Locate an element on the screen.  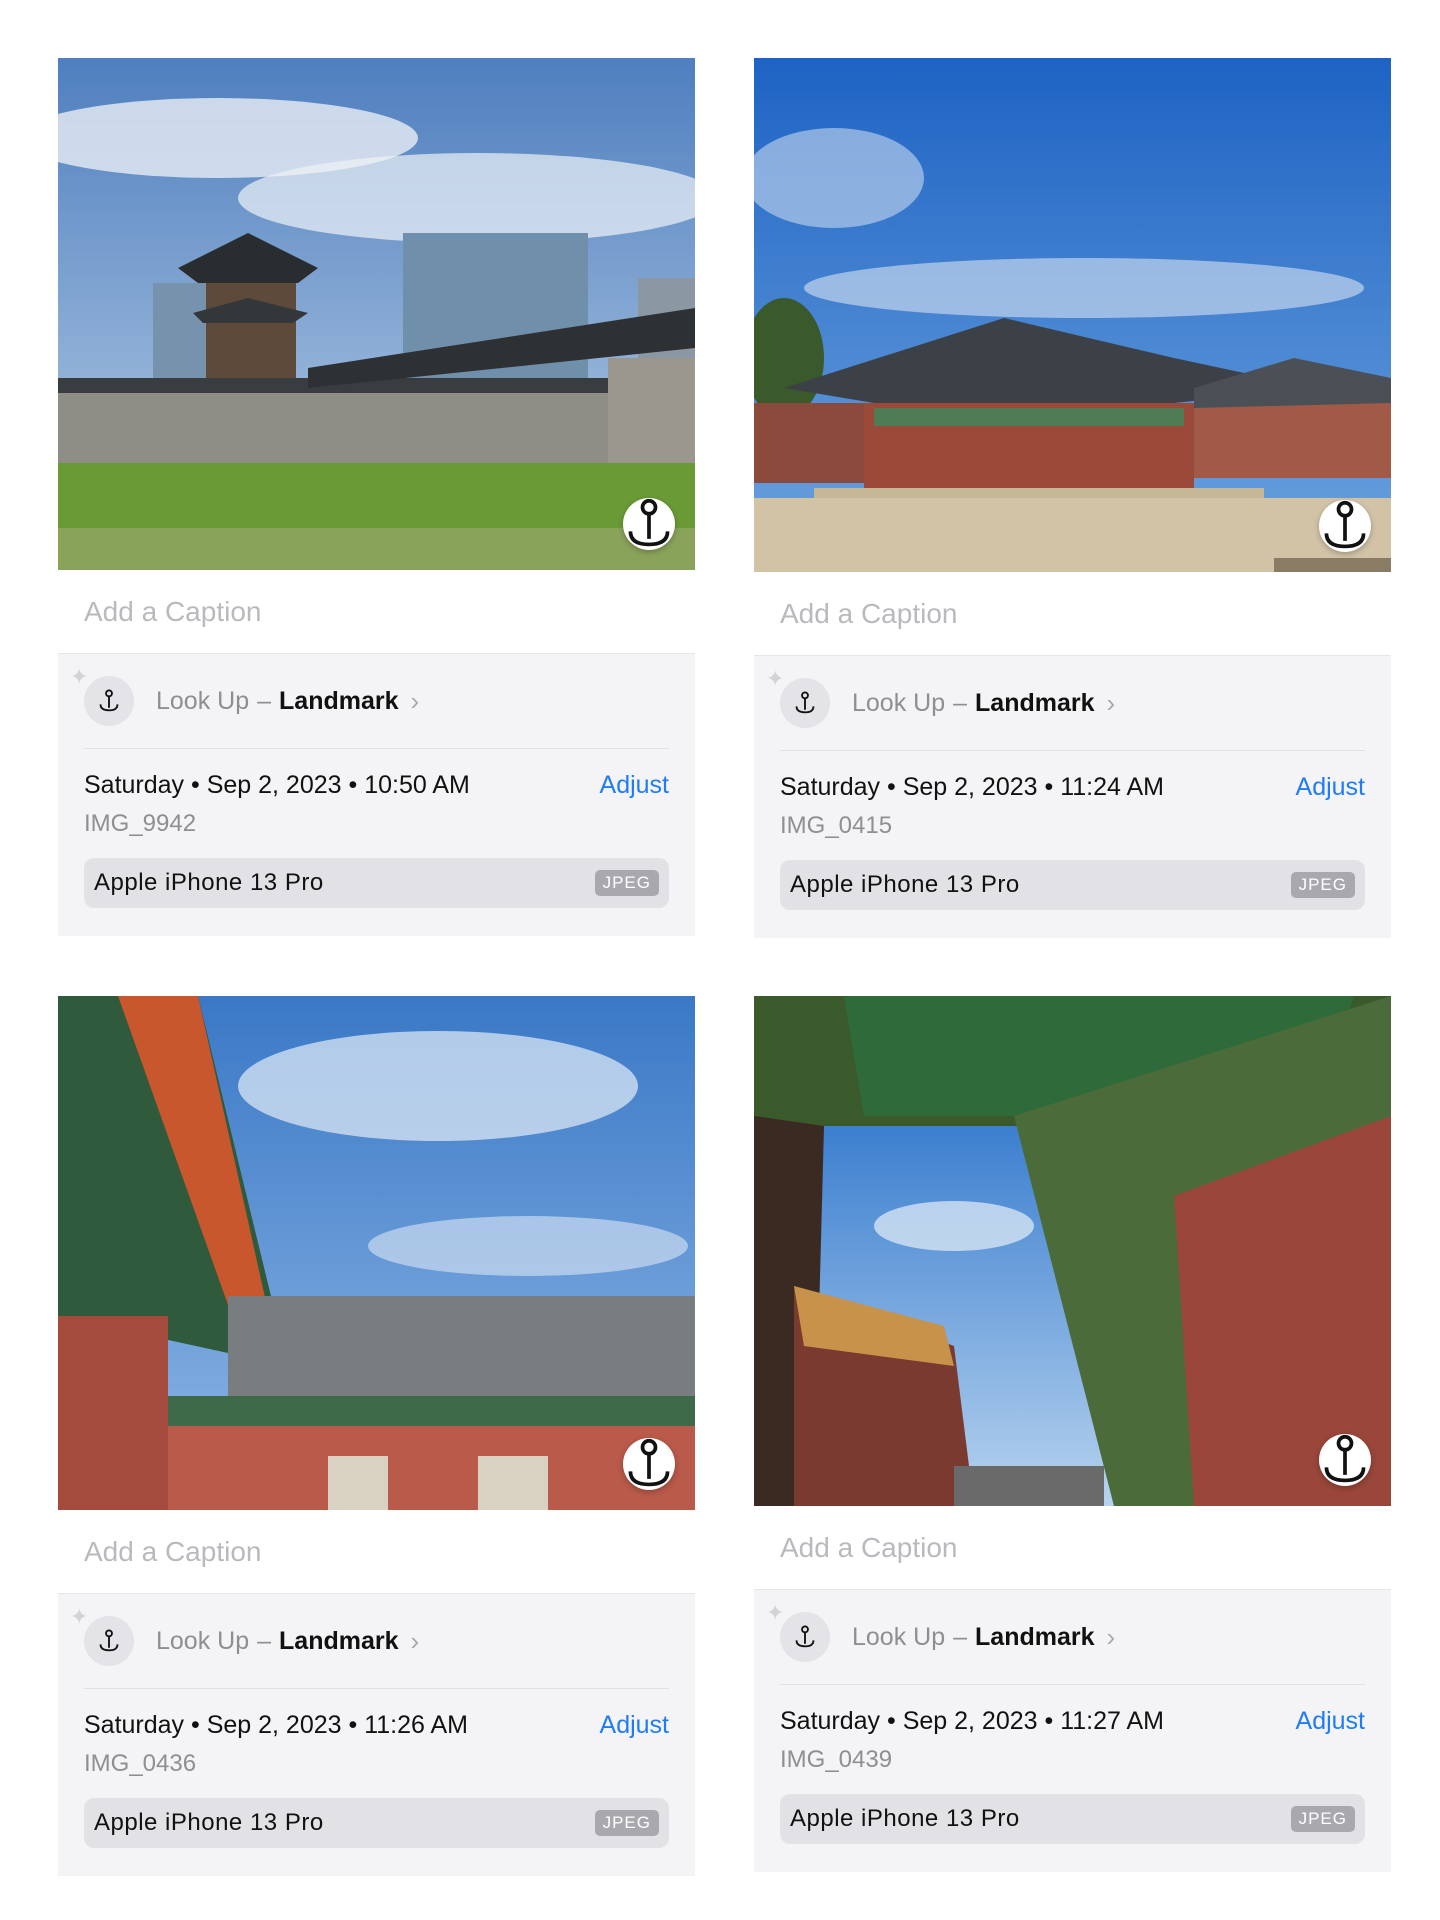
capture-date: Saturday • Sep 2, 2023 • 11:27 AM is located at coordinates (972, 1721).